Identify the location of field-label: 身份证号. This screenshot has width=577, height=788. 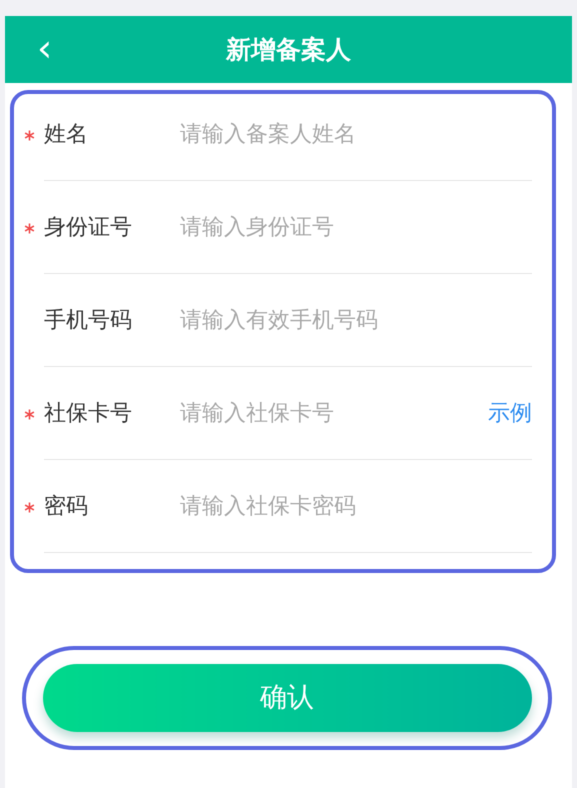
(88, 228).